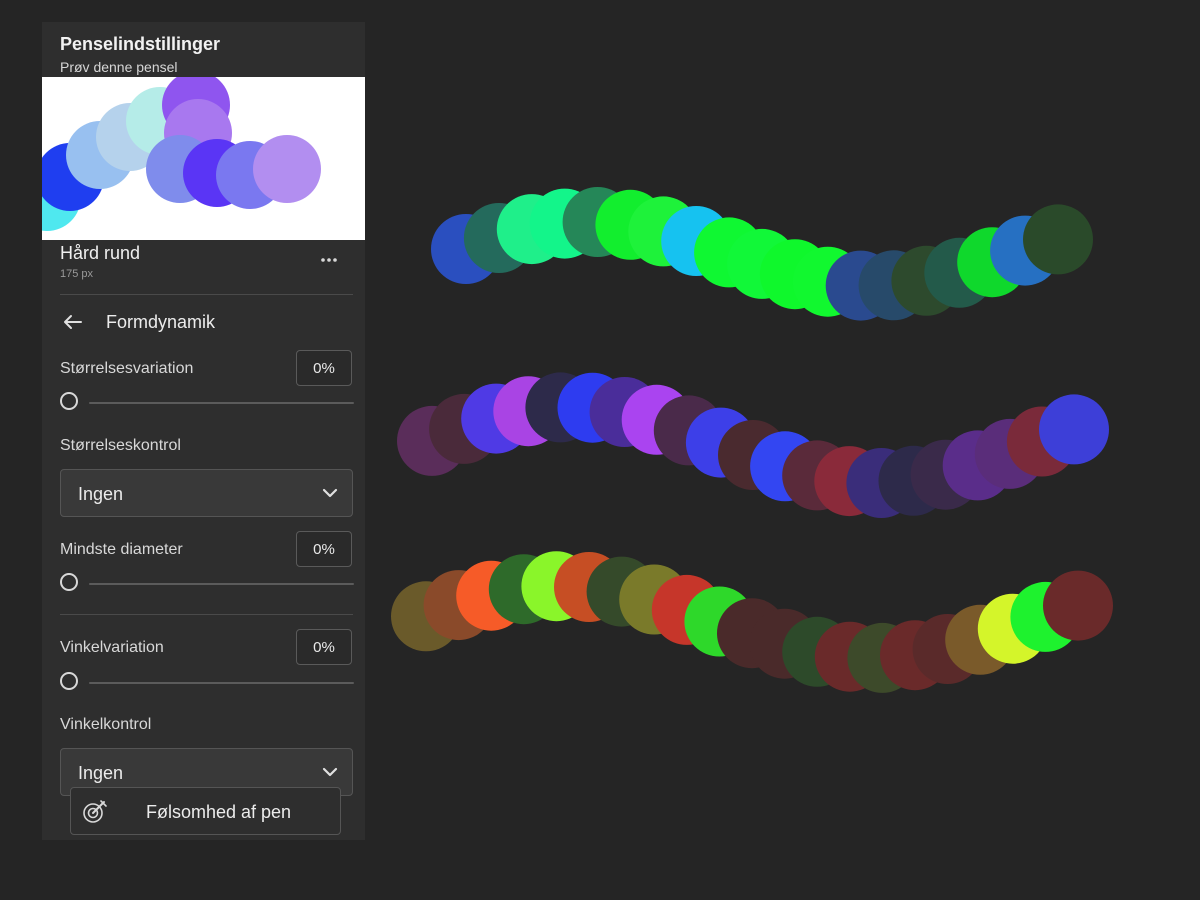 Image resolution: width=1200 pixels, height=900 pixels. I want to click on pen-sensitivity-button: Følsomhed af pen, so click(205, 811).